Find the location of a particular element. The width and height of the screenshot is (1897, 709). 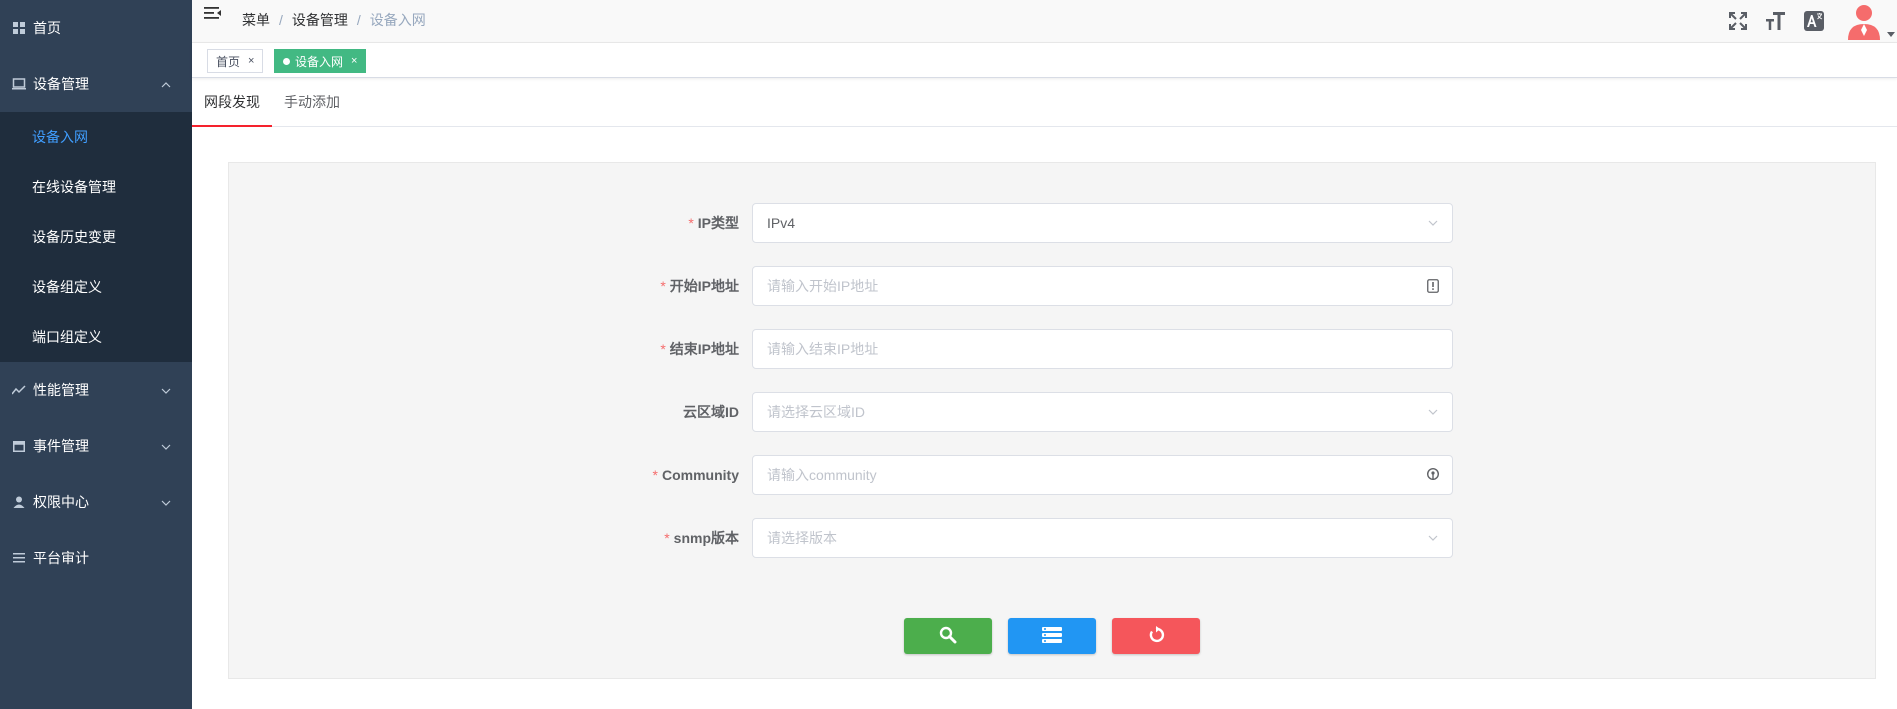

sidebar-item-home: 首页 is located at coordinates (96, 28).